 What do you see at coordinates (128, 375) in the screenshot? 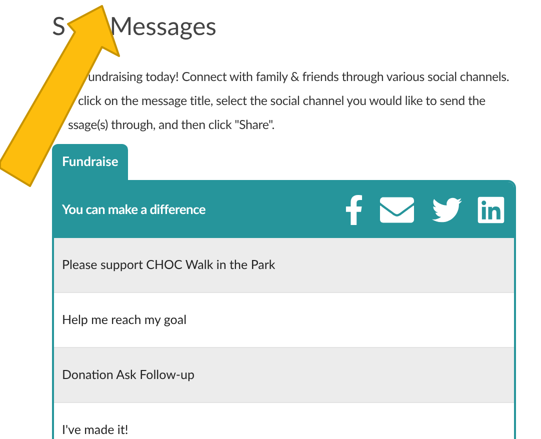
I see `message-title: Donation Ask Follow-up` at bounding box center [128, 375].